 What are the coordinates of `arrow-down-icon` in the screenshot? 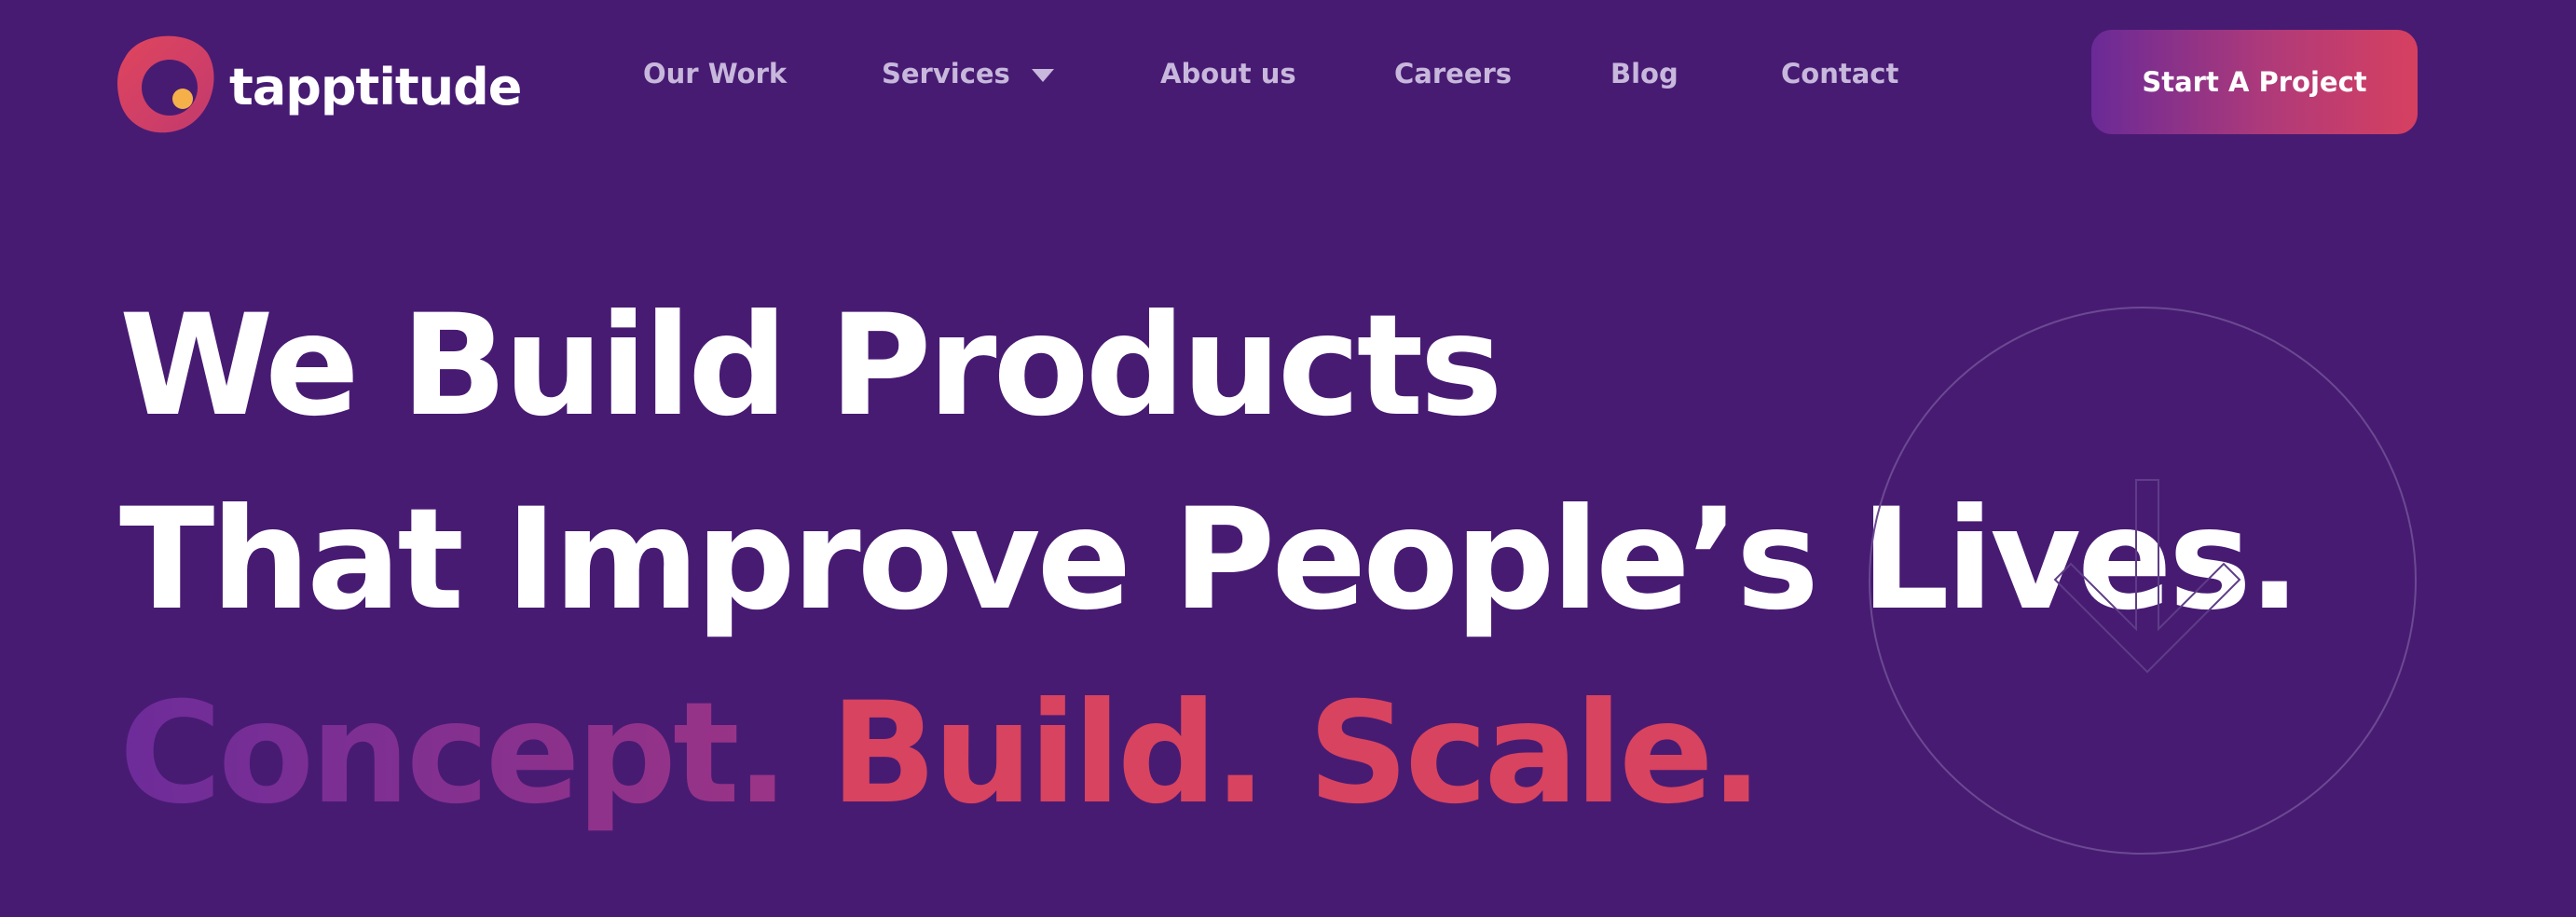 It's located at (2143, 581).